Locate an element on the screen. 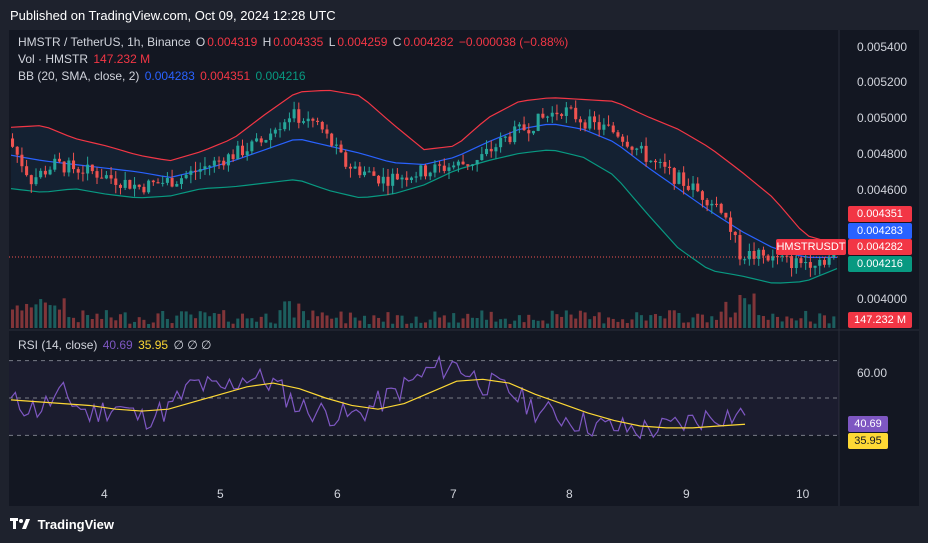 The height and width of the screenshot is (543, 928). rsi-label: RSI (14, close) is located at coordinates (57, 345).